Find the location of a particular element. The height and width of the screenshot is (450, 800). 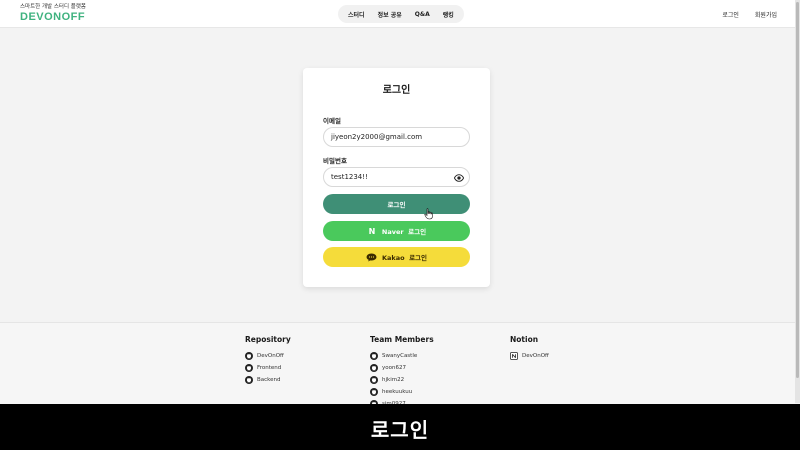

footer-repo-link: Frontend is located at coordinates (268, 368).